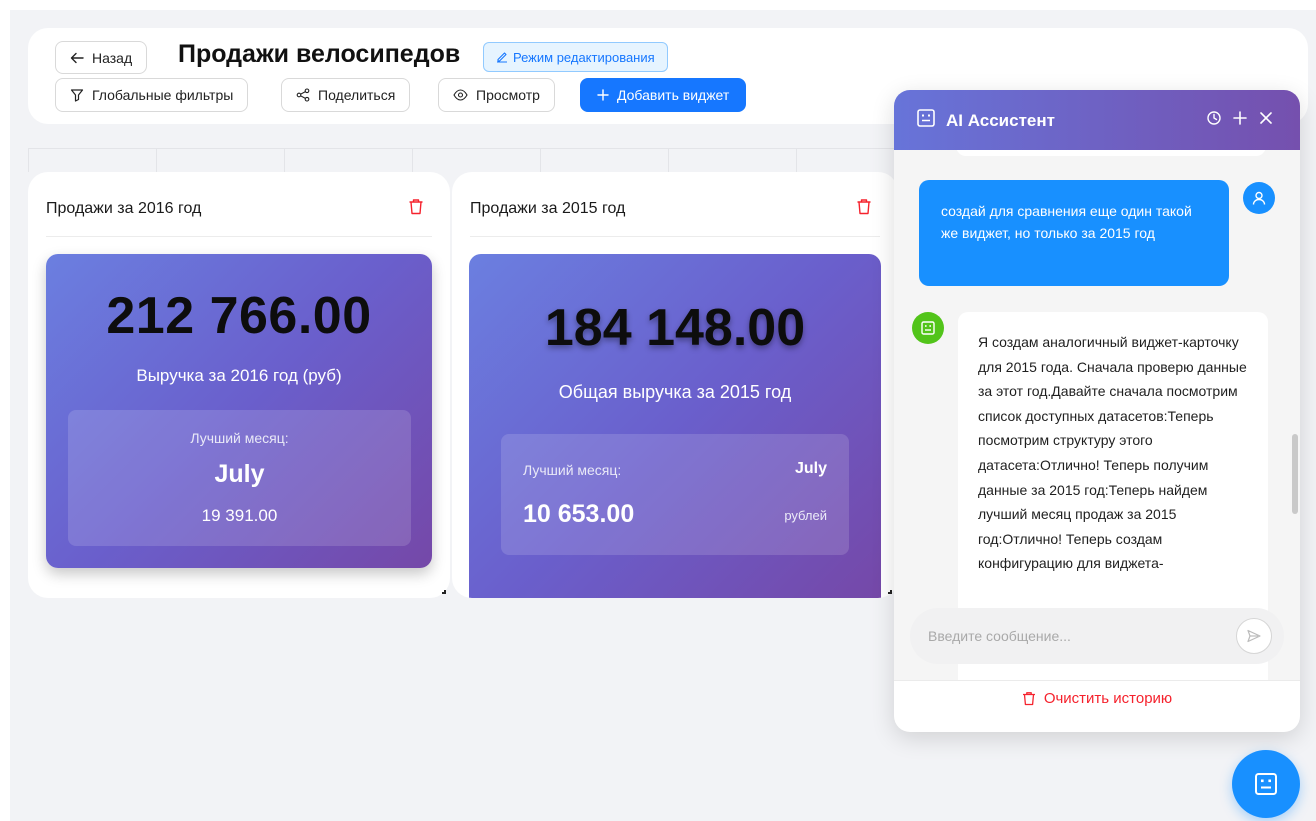 The image size is (1316, 821). I want to click on clear-history-button: Очистить историю, so click(1097, 698).